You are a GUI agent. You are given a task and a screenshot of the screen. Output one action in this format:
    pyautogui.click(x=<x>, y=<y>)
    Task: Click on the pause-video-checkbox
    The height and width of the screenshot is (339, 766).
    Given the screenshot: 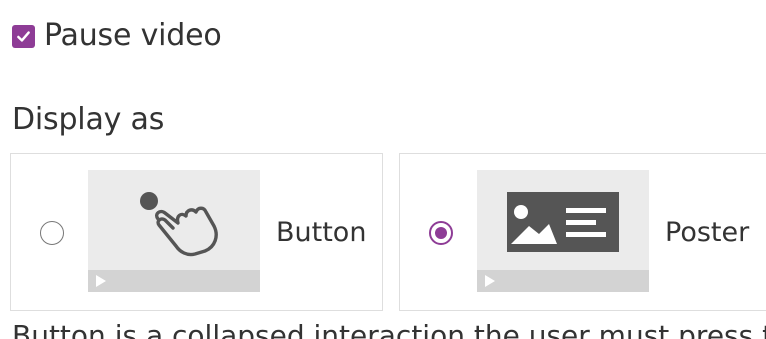 What is the action you would take?
    pyautogui.click(x=23, y=36)
    